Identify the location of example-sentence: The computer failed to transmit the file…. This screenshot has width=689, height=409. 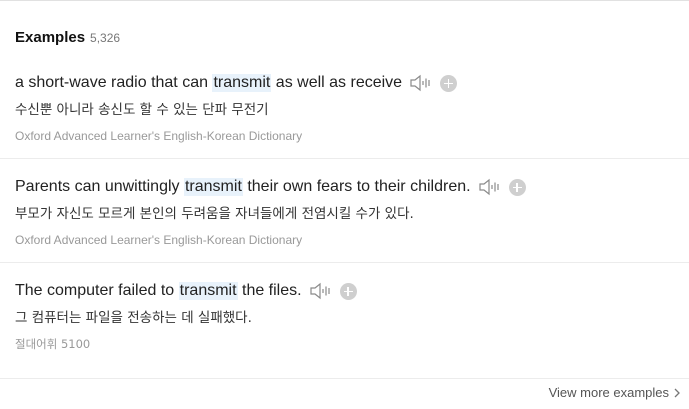
(352, 291).